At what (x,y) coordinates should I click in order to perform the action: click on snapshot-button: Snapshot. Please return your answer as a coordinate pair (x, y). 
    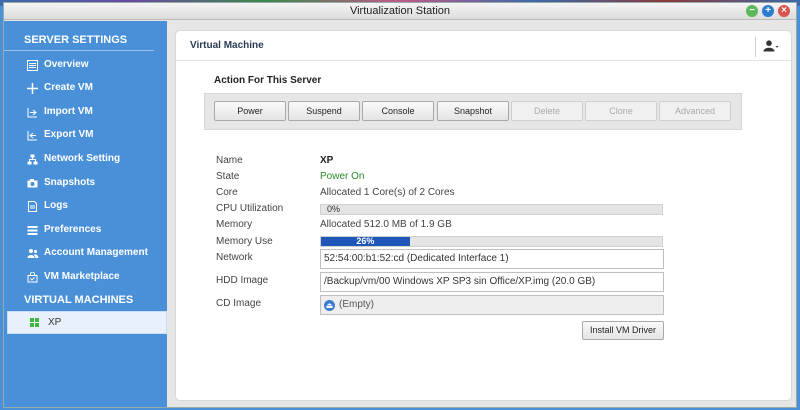
    Looking at the image, I should click on (473, 111).